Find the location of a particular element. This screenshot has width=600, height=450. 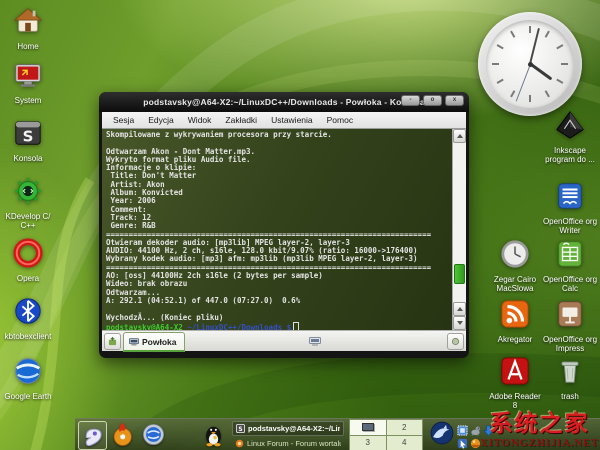

tray-icon-download-arrow is located at coordinates (489, 429).